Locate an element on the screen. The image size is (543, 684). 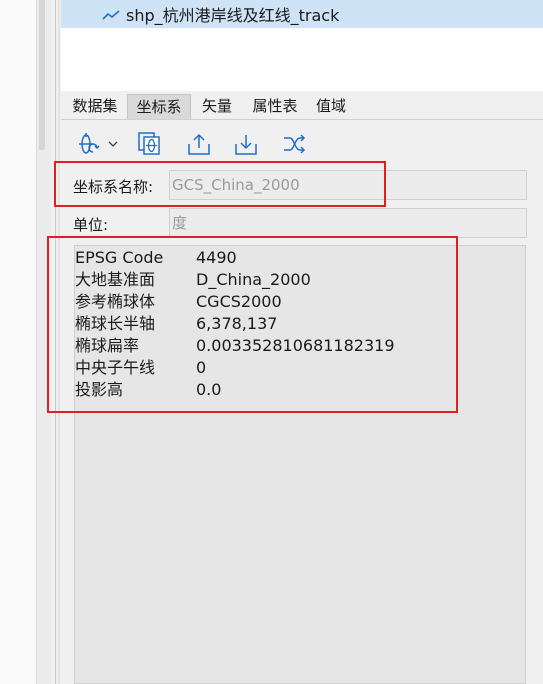
copy-coordinate-system-icon is located at coordinates (150, 144).